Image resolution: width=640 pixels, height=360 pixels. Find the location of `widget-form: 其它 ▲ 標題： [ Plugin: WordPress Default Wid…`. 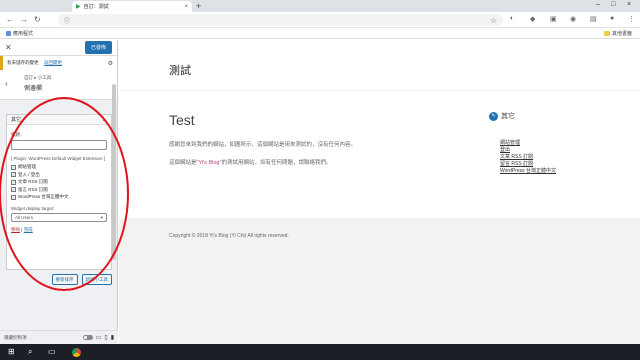

widget-form: 其它 ▲ 標題： [ Plugin: WordPress Default Wid… is located at coordinates (59, 192).